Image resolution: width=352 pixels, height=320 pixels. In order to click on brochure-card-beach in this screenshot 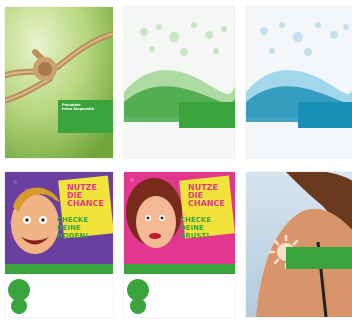, I will do `click(299, 244)`.